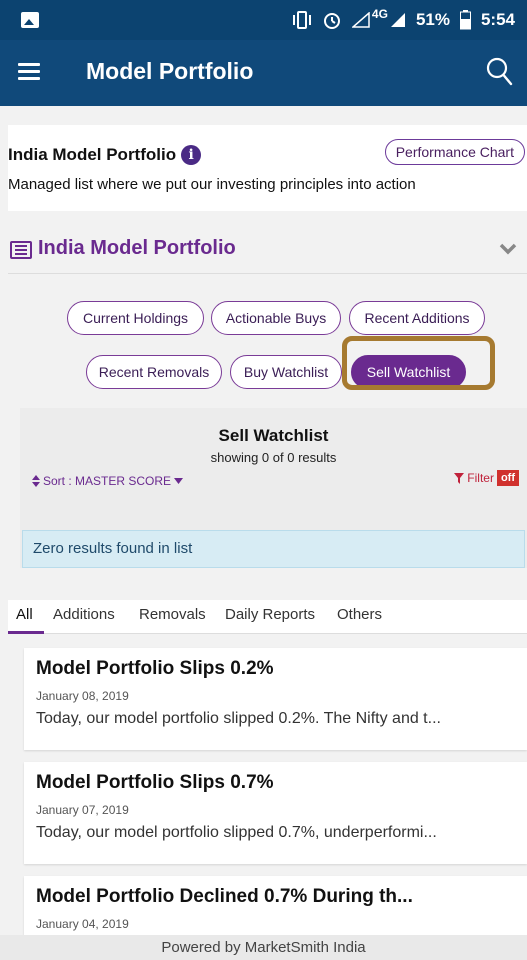 This screenshot has height=960, width=527. Describe the element at coordinates (273, 549) in the screenshot. I see `empty-results-message: Zero results found in list` at that location.